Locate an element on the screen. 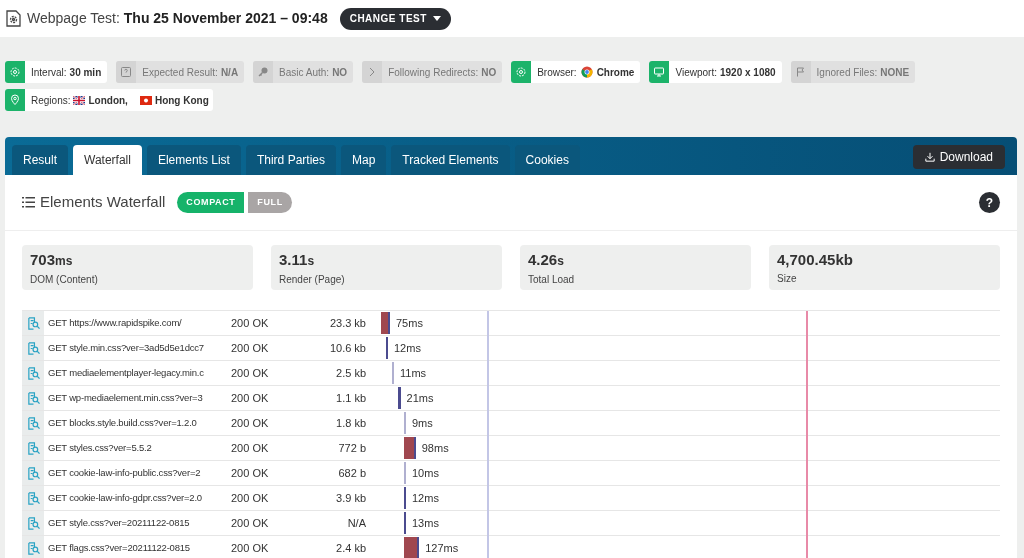 Image resolution: width=1024 pixels, height=558 pixels. size-text: 2.5 kb is located at coordinates (350, 373).